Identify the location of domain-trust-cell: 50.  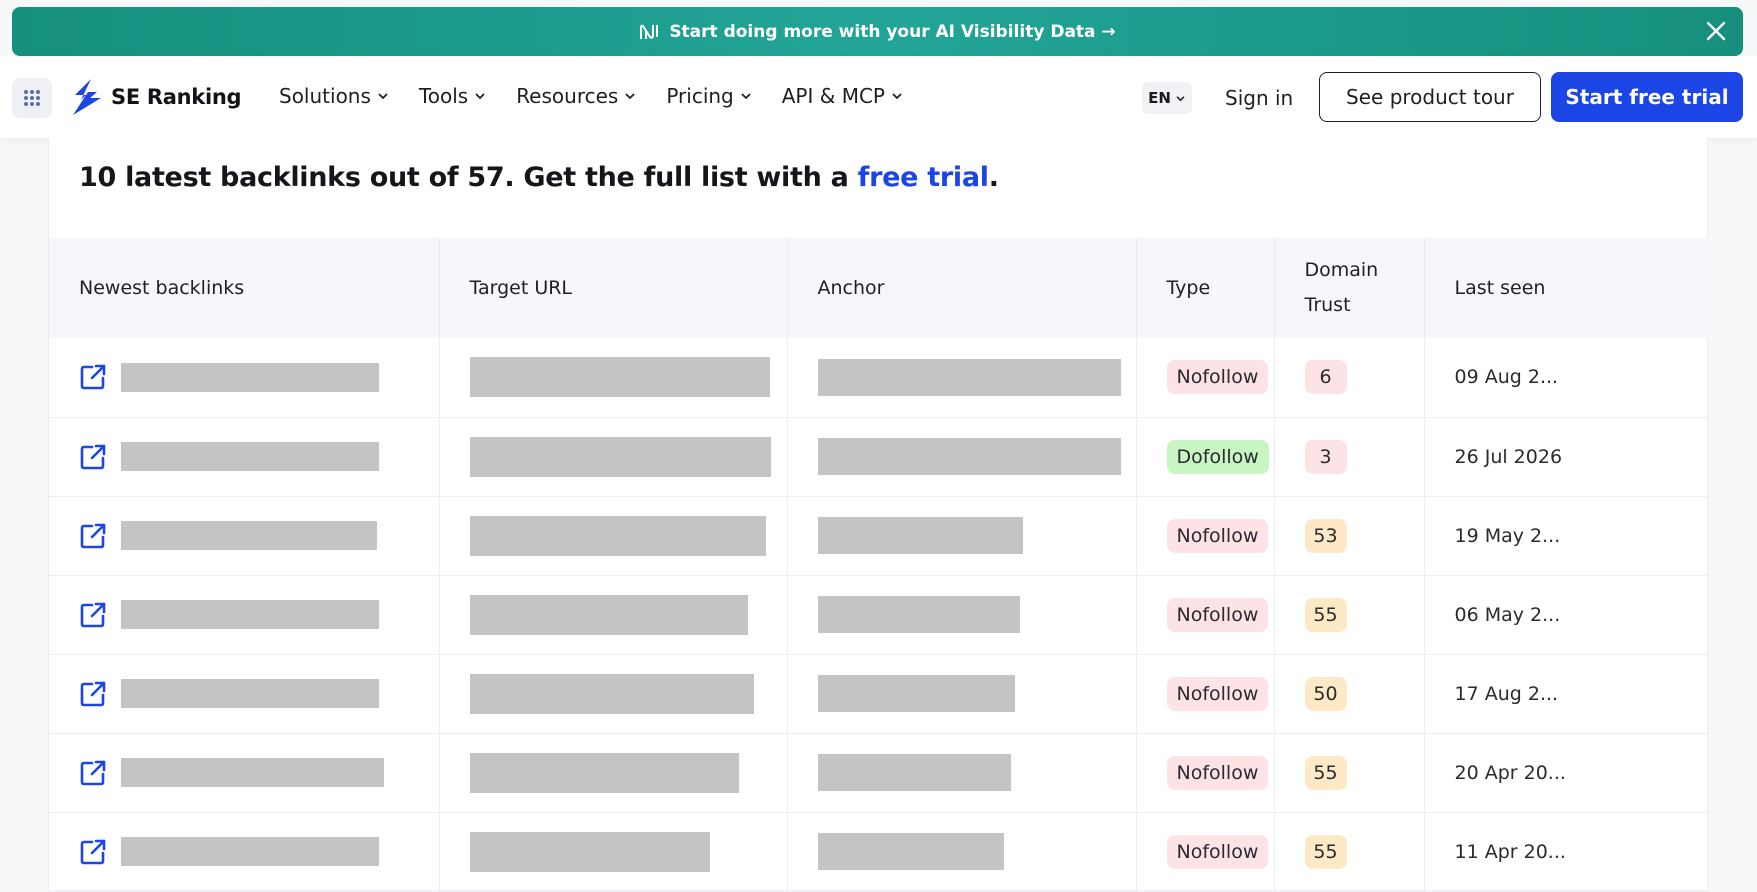
(1349, 694).